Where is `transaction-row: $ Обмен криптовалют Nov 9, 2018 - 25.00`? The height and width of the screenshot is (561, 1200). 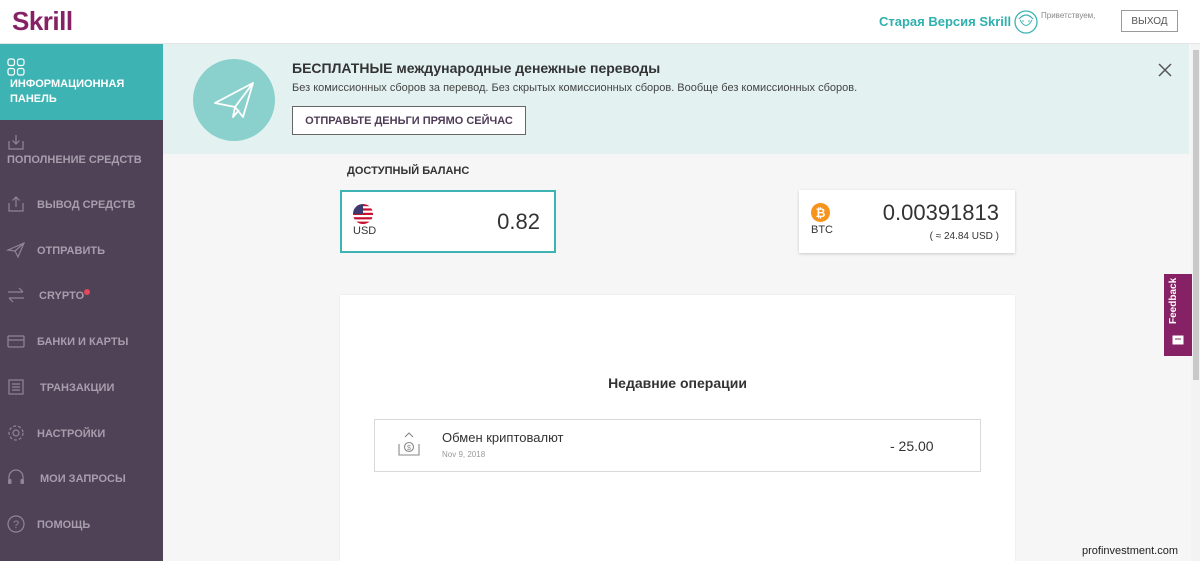
transaction-row: $ Обмен криптовалют Nov 9, 2018 - 25.00 is located at coordinates (677, 445).